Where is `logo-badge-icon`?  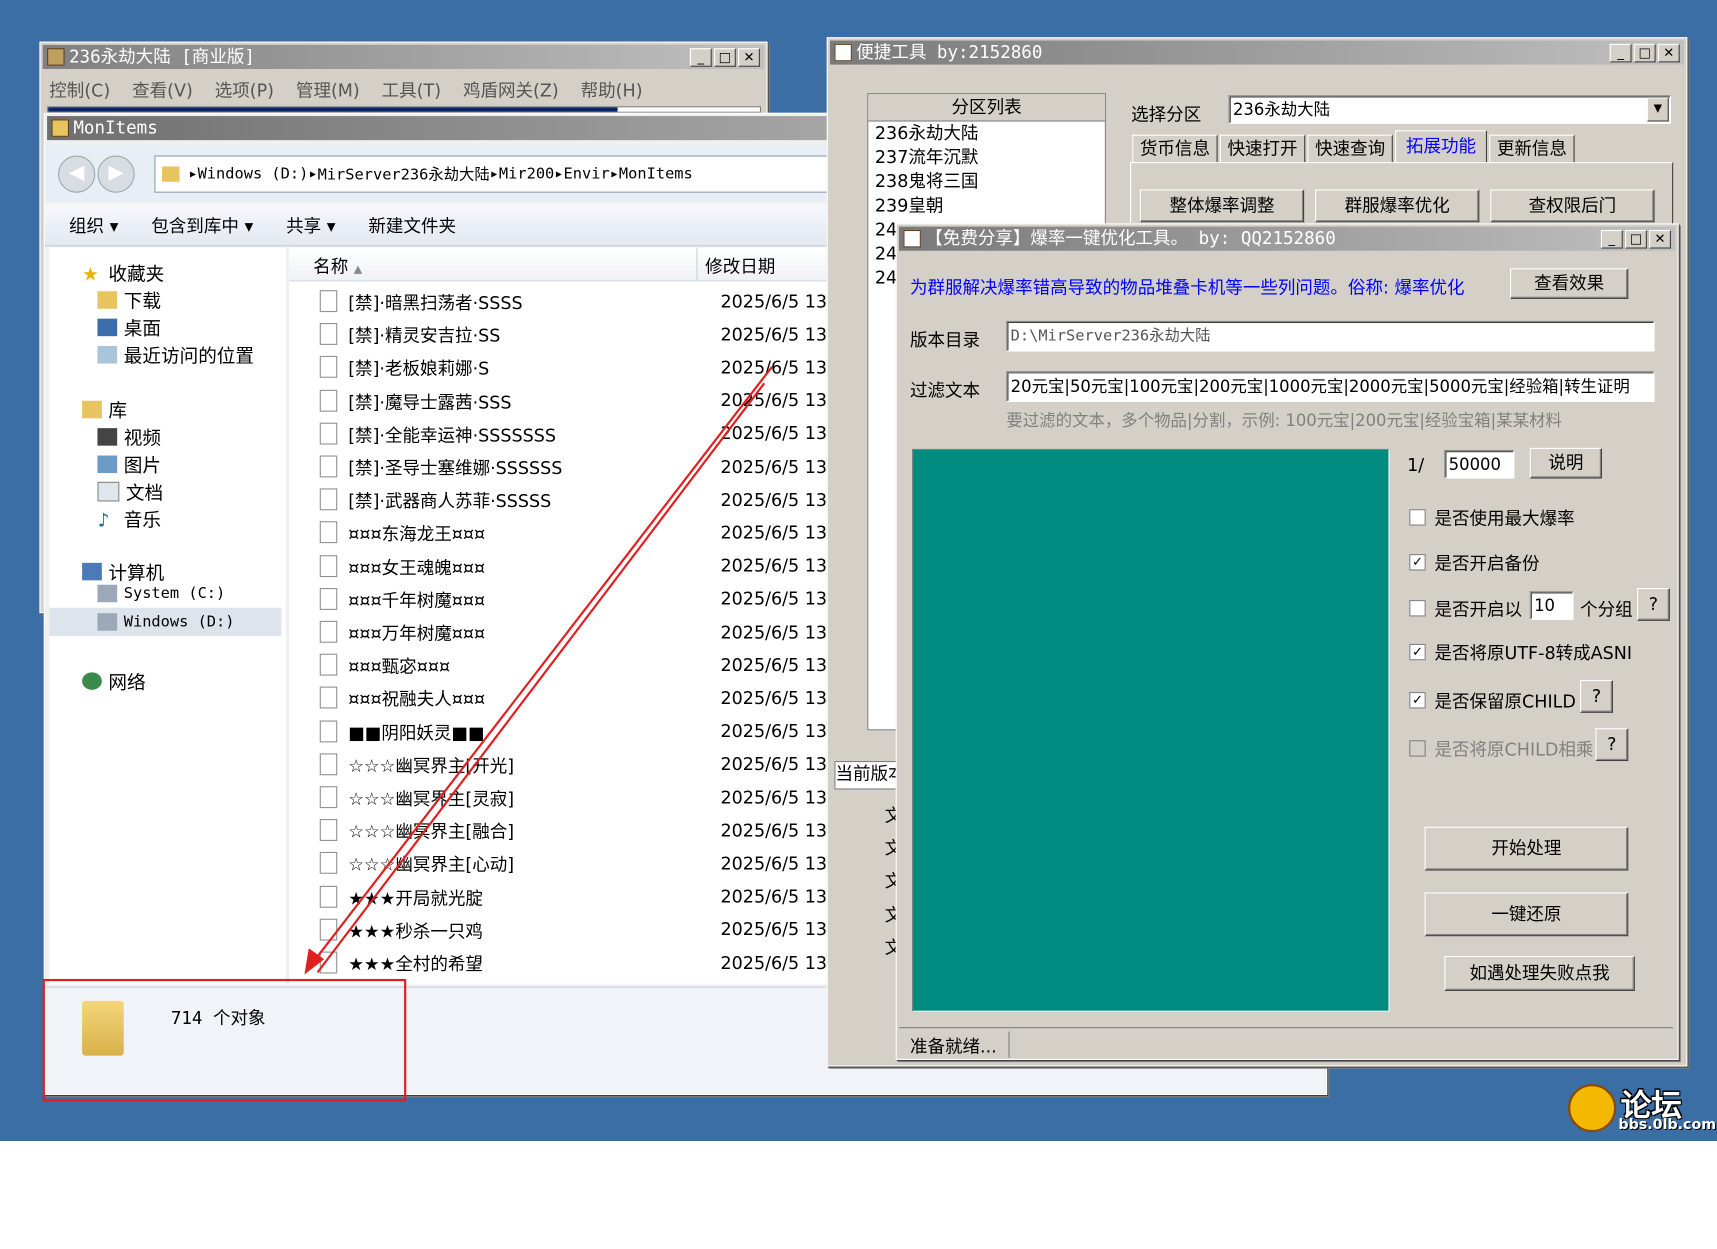
logo-badge-icon is located at coordinates (1592, 1108).